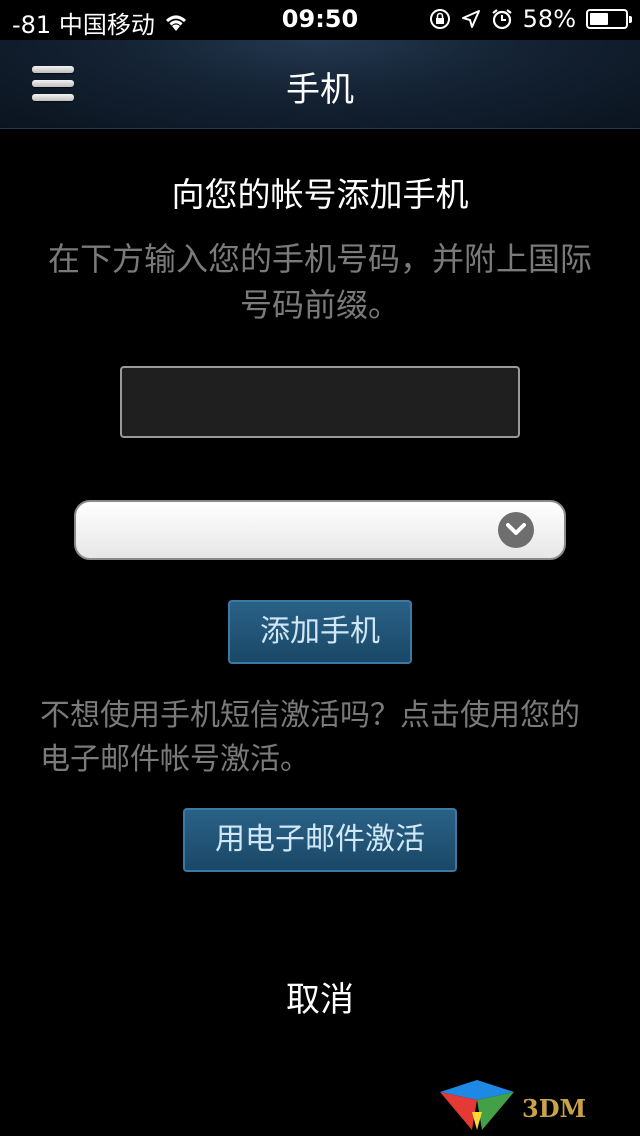 Image resolution: width=640 pixels, height=1136 pixels. I want to click on page-title: 手机, so click(320, 90).